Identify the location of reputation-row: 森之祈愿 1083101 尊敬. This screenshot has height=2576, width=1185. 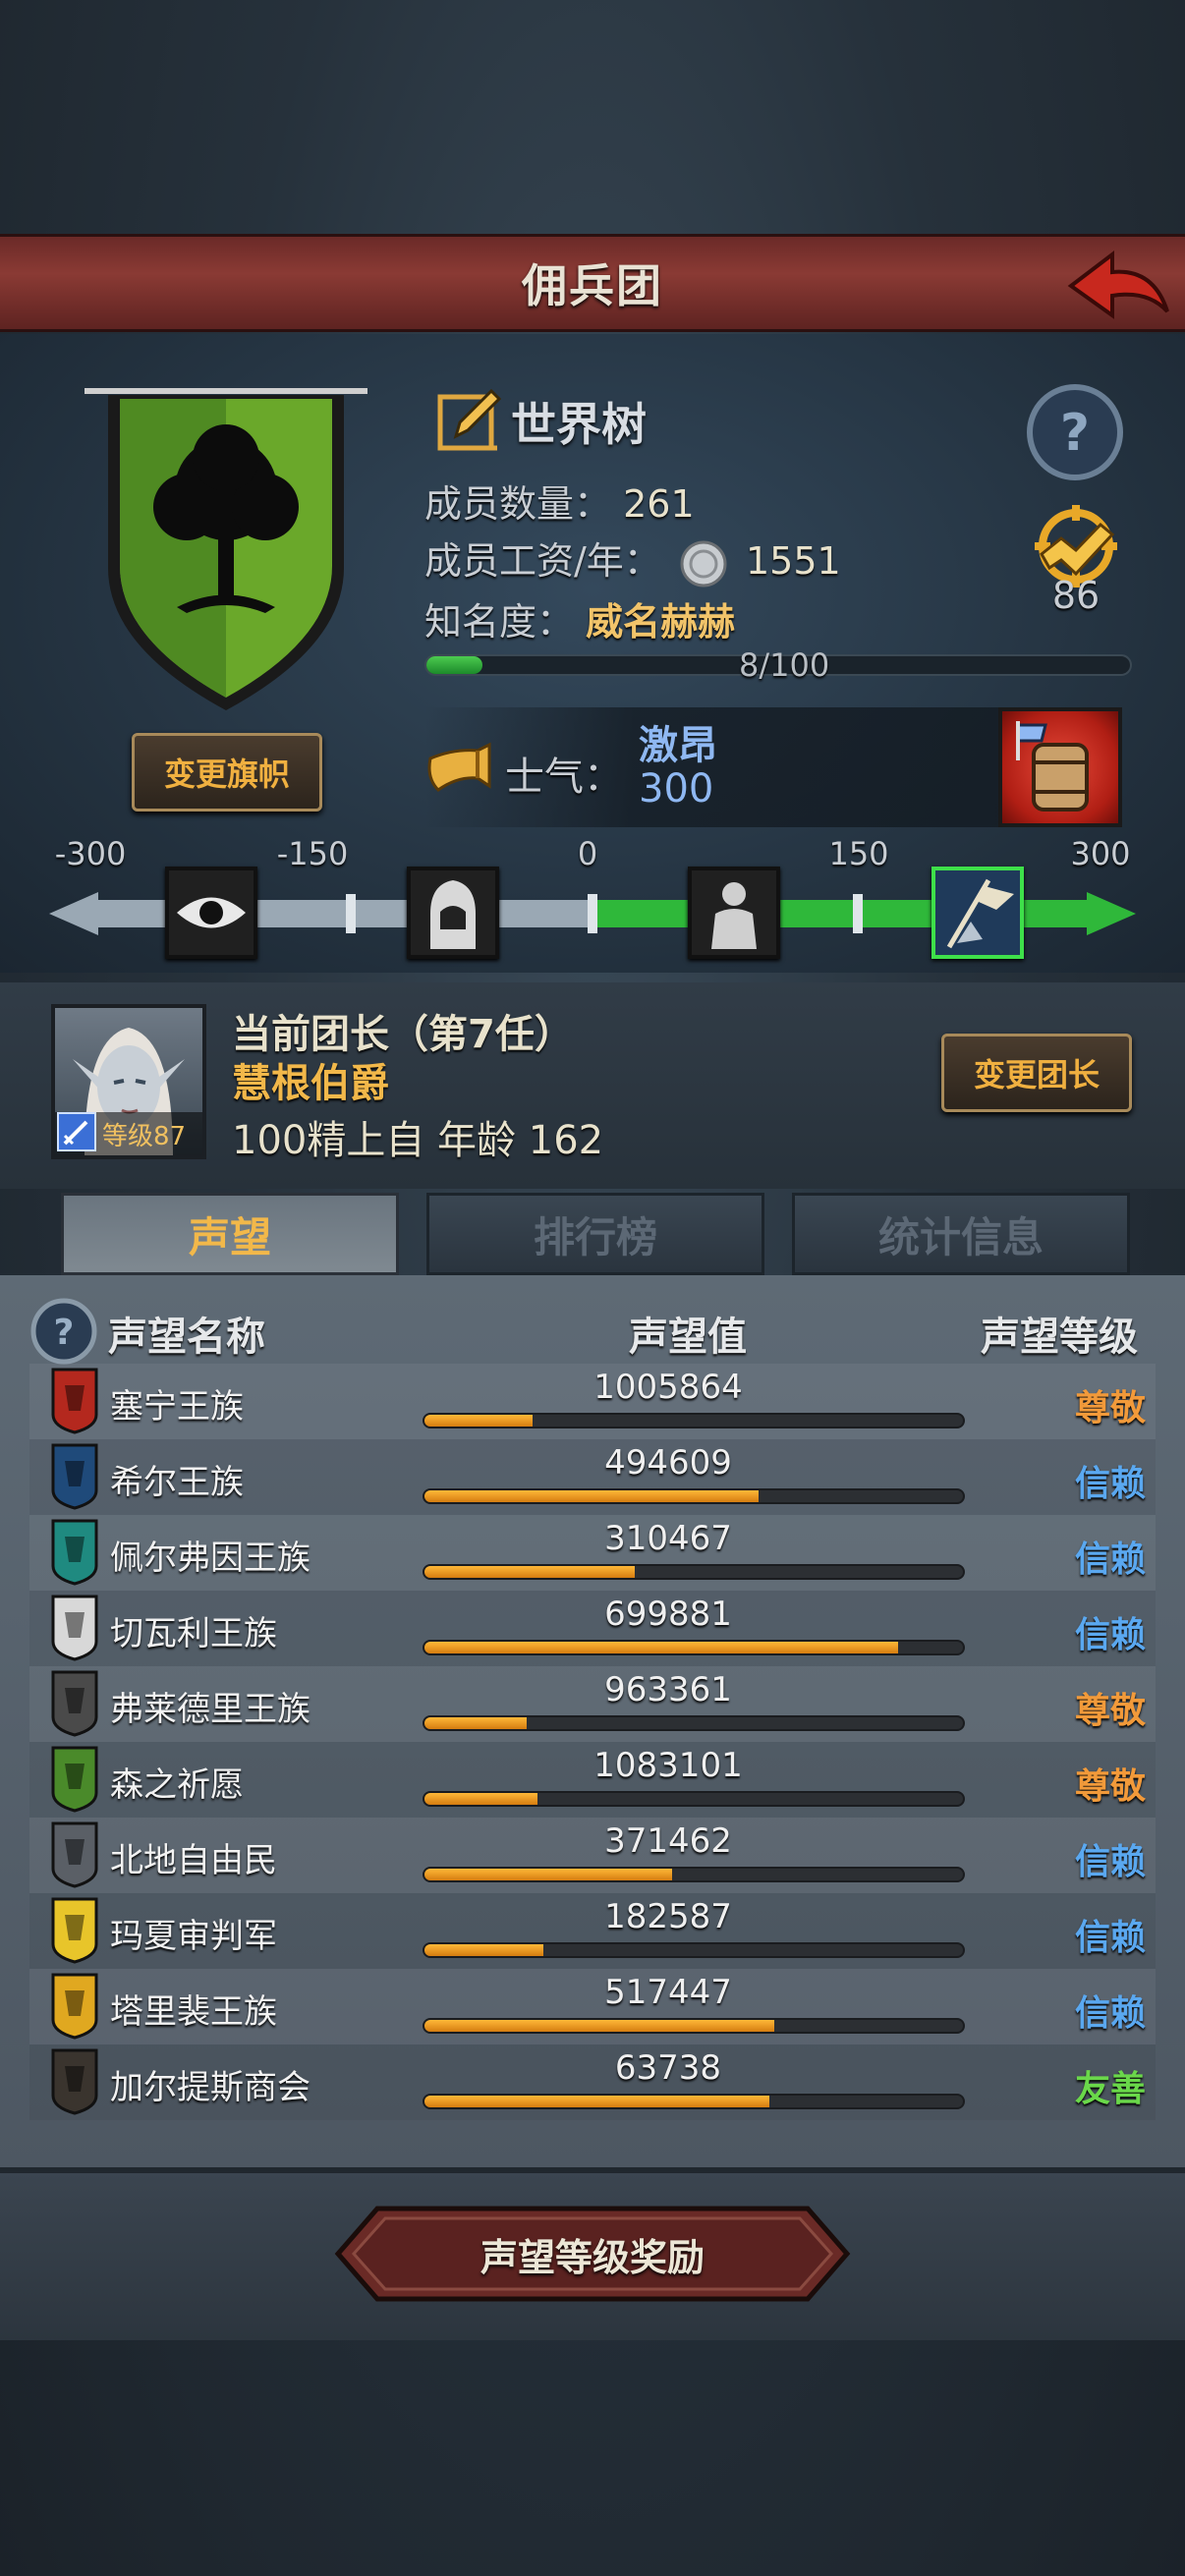
(592, 1780).